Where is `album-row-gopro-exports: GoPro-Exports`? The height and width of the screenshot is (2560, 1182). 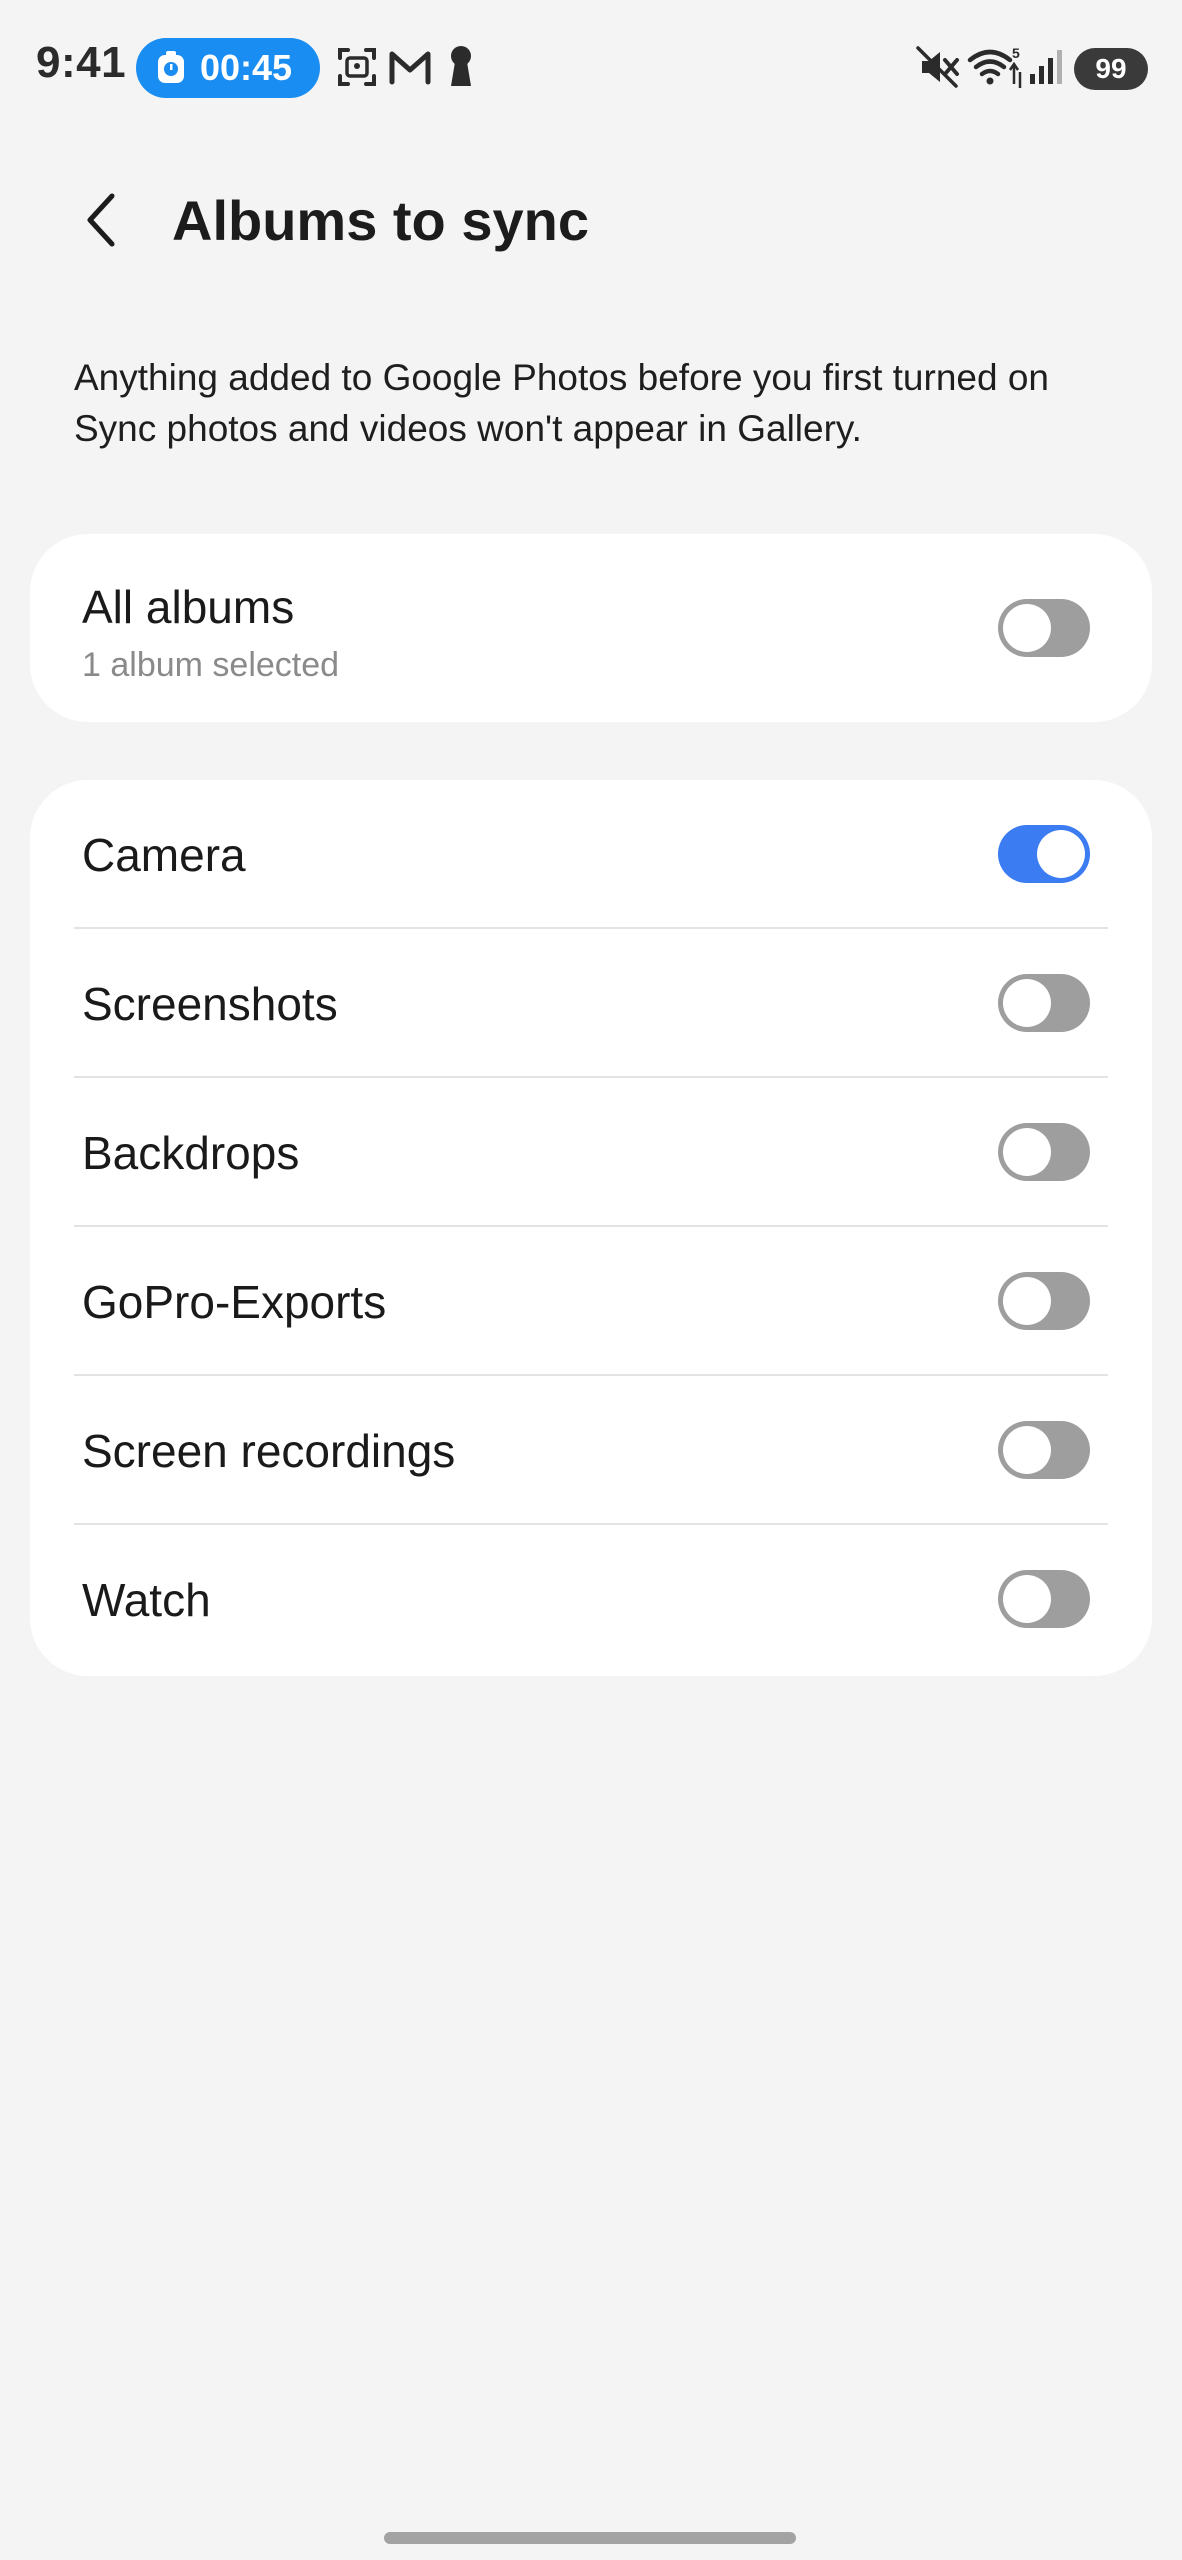 album-row-gopro-exports: GoPro-Exports is located at coordinates (591, 1301).